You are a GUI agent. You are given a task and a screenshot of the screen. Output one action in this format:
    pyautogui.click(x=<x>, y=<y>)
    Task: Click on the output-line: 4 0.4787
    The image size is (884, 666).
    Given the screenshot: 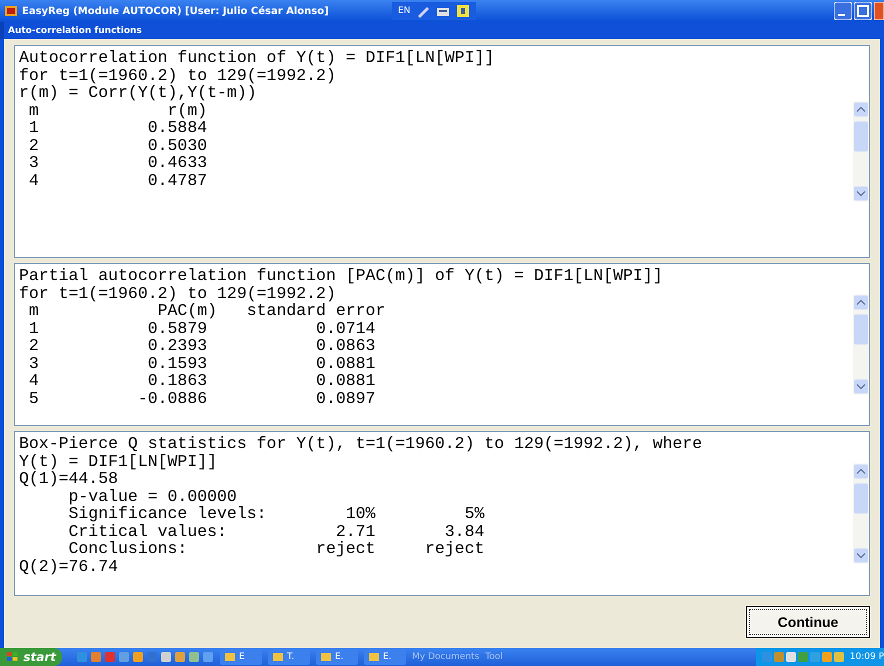 What is the action you would take?
    pyautogui.click(x=118, y=180)
    